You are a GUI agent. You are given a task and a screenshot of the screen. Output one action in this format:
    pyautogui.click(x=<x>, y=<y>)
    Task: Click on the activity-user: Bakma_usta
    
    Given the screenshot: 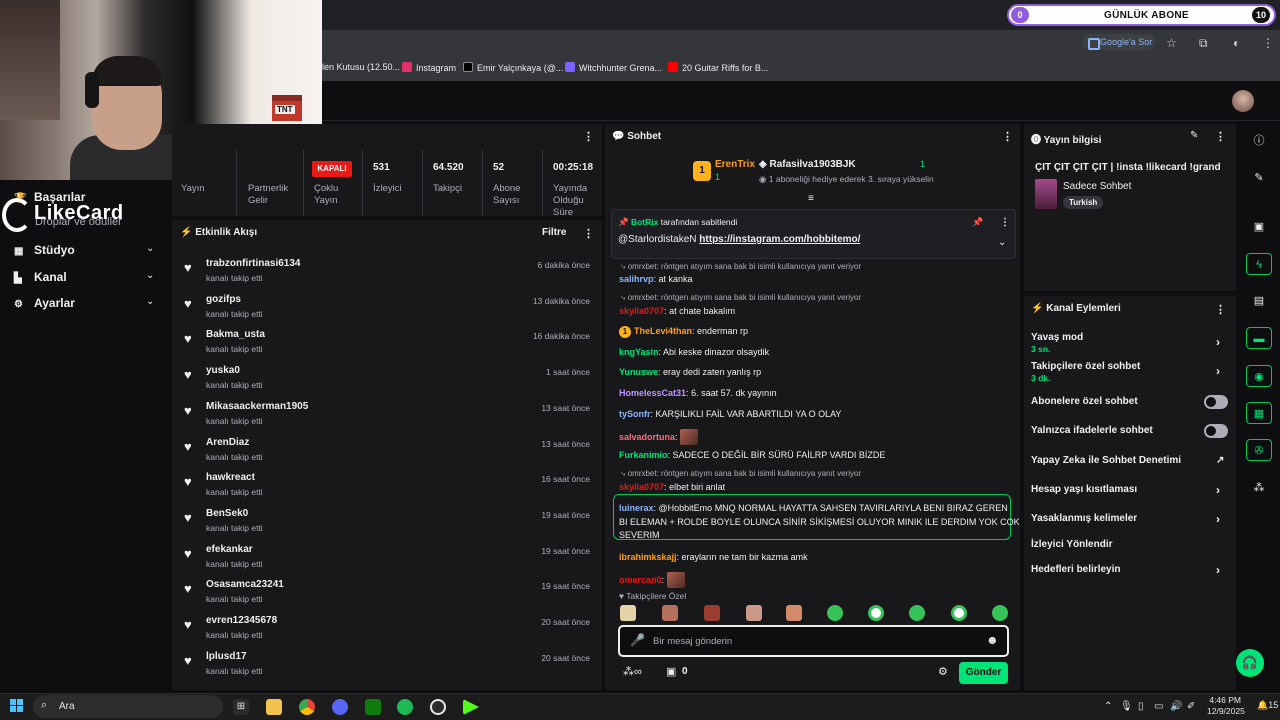 What is the action you would take?
    pyautogui.click(x=235, y=334)
    